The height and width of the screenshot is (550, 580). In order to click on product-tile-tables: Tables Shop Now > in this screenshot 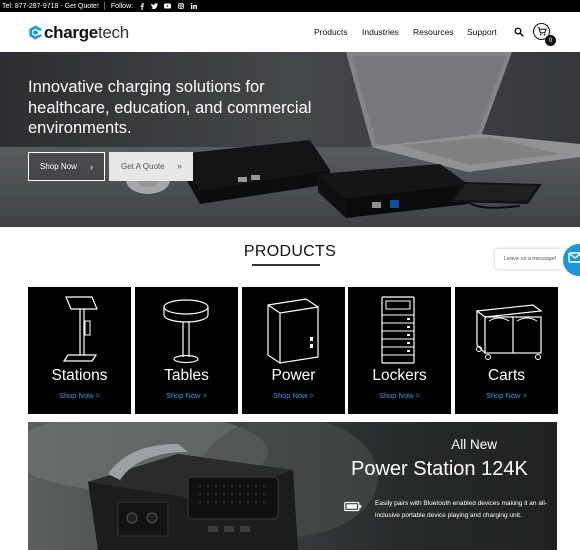, I will do `click(186, 350)`.